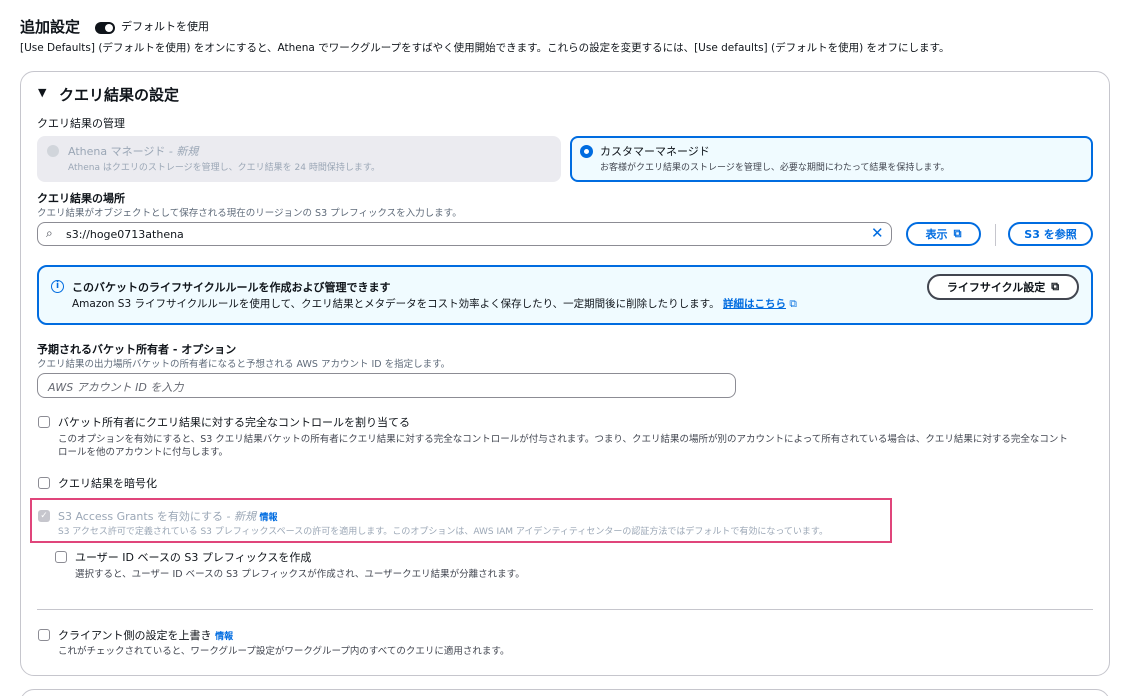 Image resolution: width=1128 pixels, height=696 pixels. What do you see at coordinates (655, 151) in the screenshot?
I see `customer-managed-title: カスタマーマネージド` at bounding box center [655, 151].